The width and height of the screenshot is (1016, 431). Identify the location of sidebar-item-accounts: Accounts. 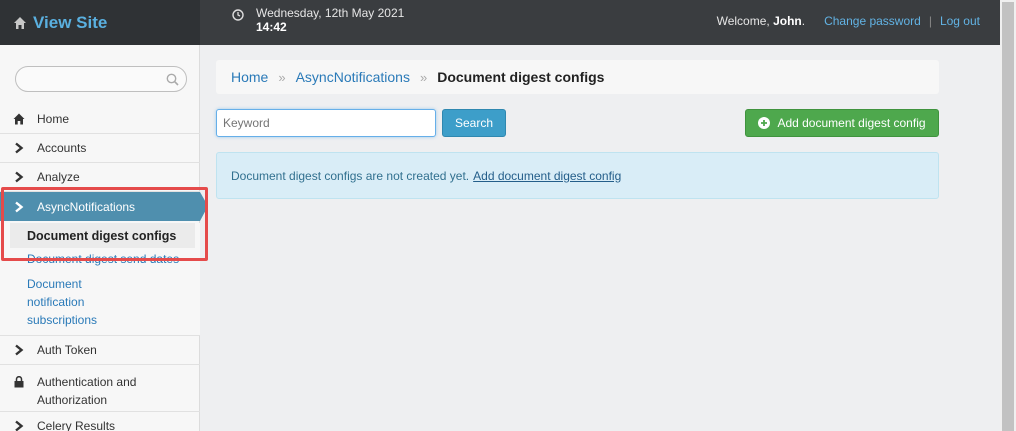
(100, 148).